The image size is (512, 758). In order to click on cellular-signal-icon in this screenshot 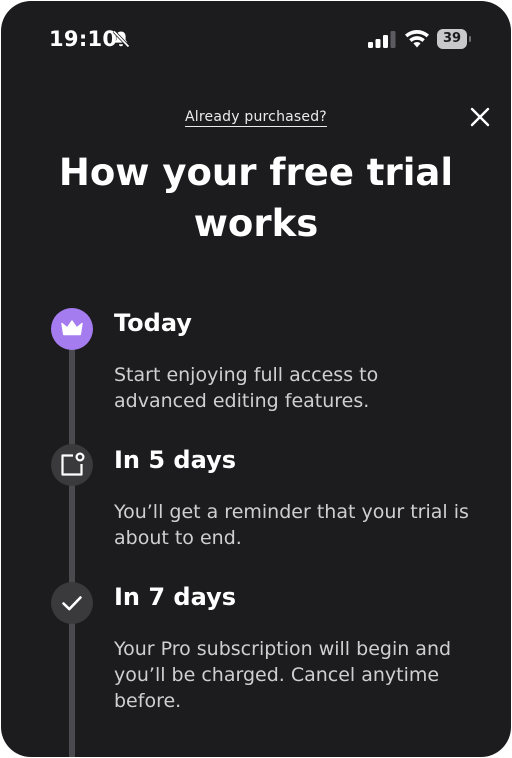, I will do `click(382, 39)`.